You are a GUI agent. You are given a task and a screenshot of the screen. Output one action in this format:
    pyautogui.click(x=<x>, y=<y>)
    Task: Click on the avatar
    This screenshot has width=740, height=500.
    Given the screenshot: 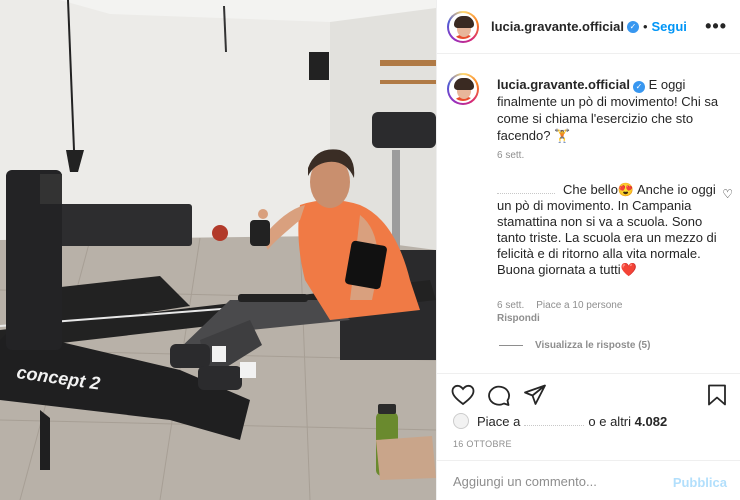 What is the action you would take?
    pyautogui.click(x=463, y=26)
    